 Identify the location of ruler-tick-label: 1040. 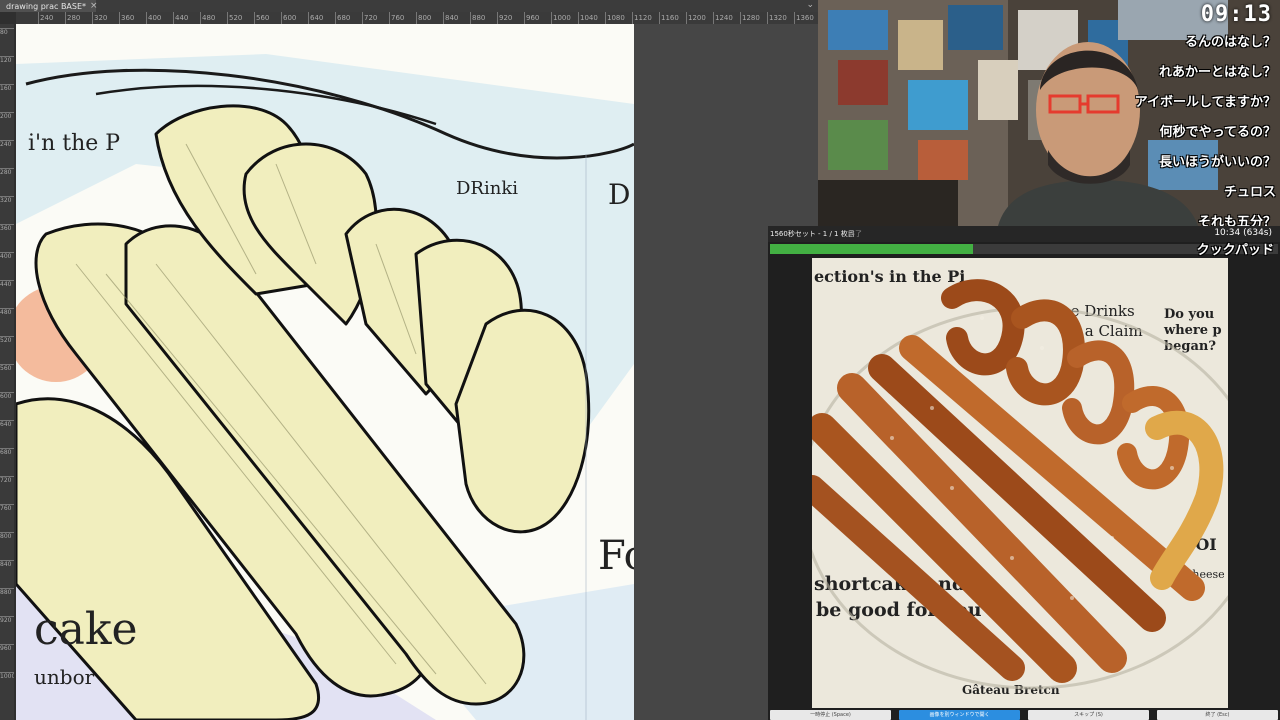
(588, 18).